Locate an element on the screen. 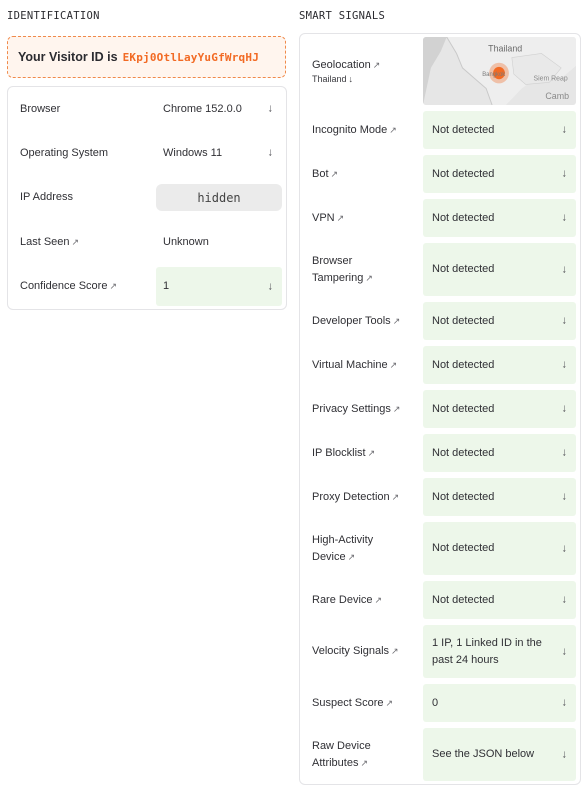 This screenshot has height=789, width=582. row-bot: Bot ↗ Not detected ↓ is located at coordinates (440, 174).